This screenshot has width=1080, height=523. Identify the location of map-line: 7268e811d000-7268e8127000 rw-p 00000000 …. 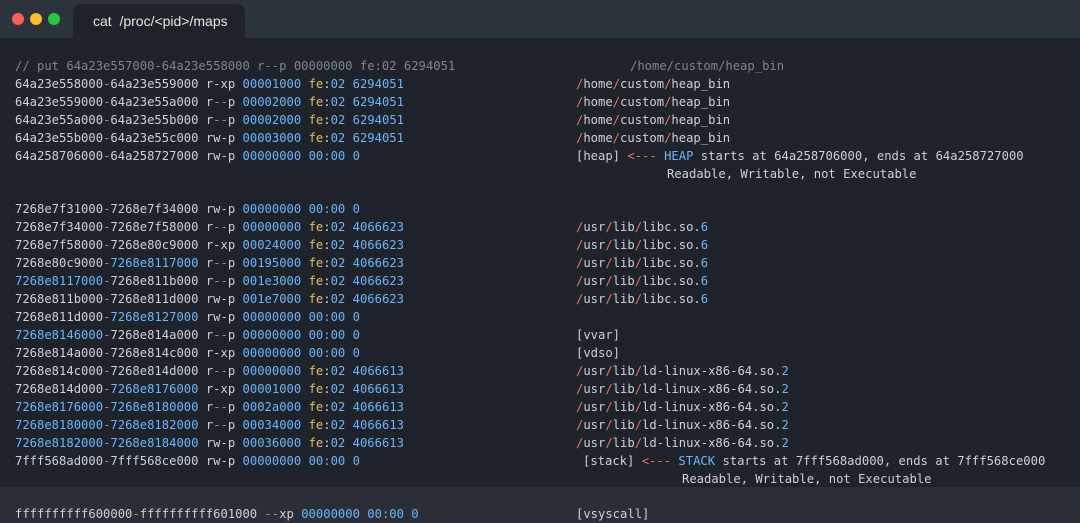
(545, 317).